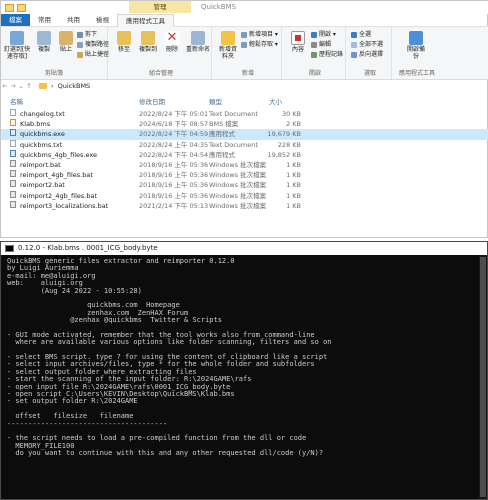 The width and height of the screenshot is (488, 500). Describe the element at coordinates (148, 42) in the screenshot. I see `copy-to-button: 複製到` at that location.